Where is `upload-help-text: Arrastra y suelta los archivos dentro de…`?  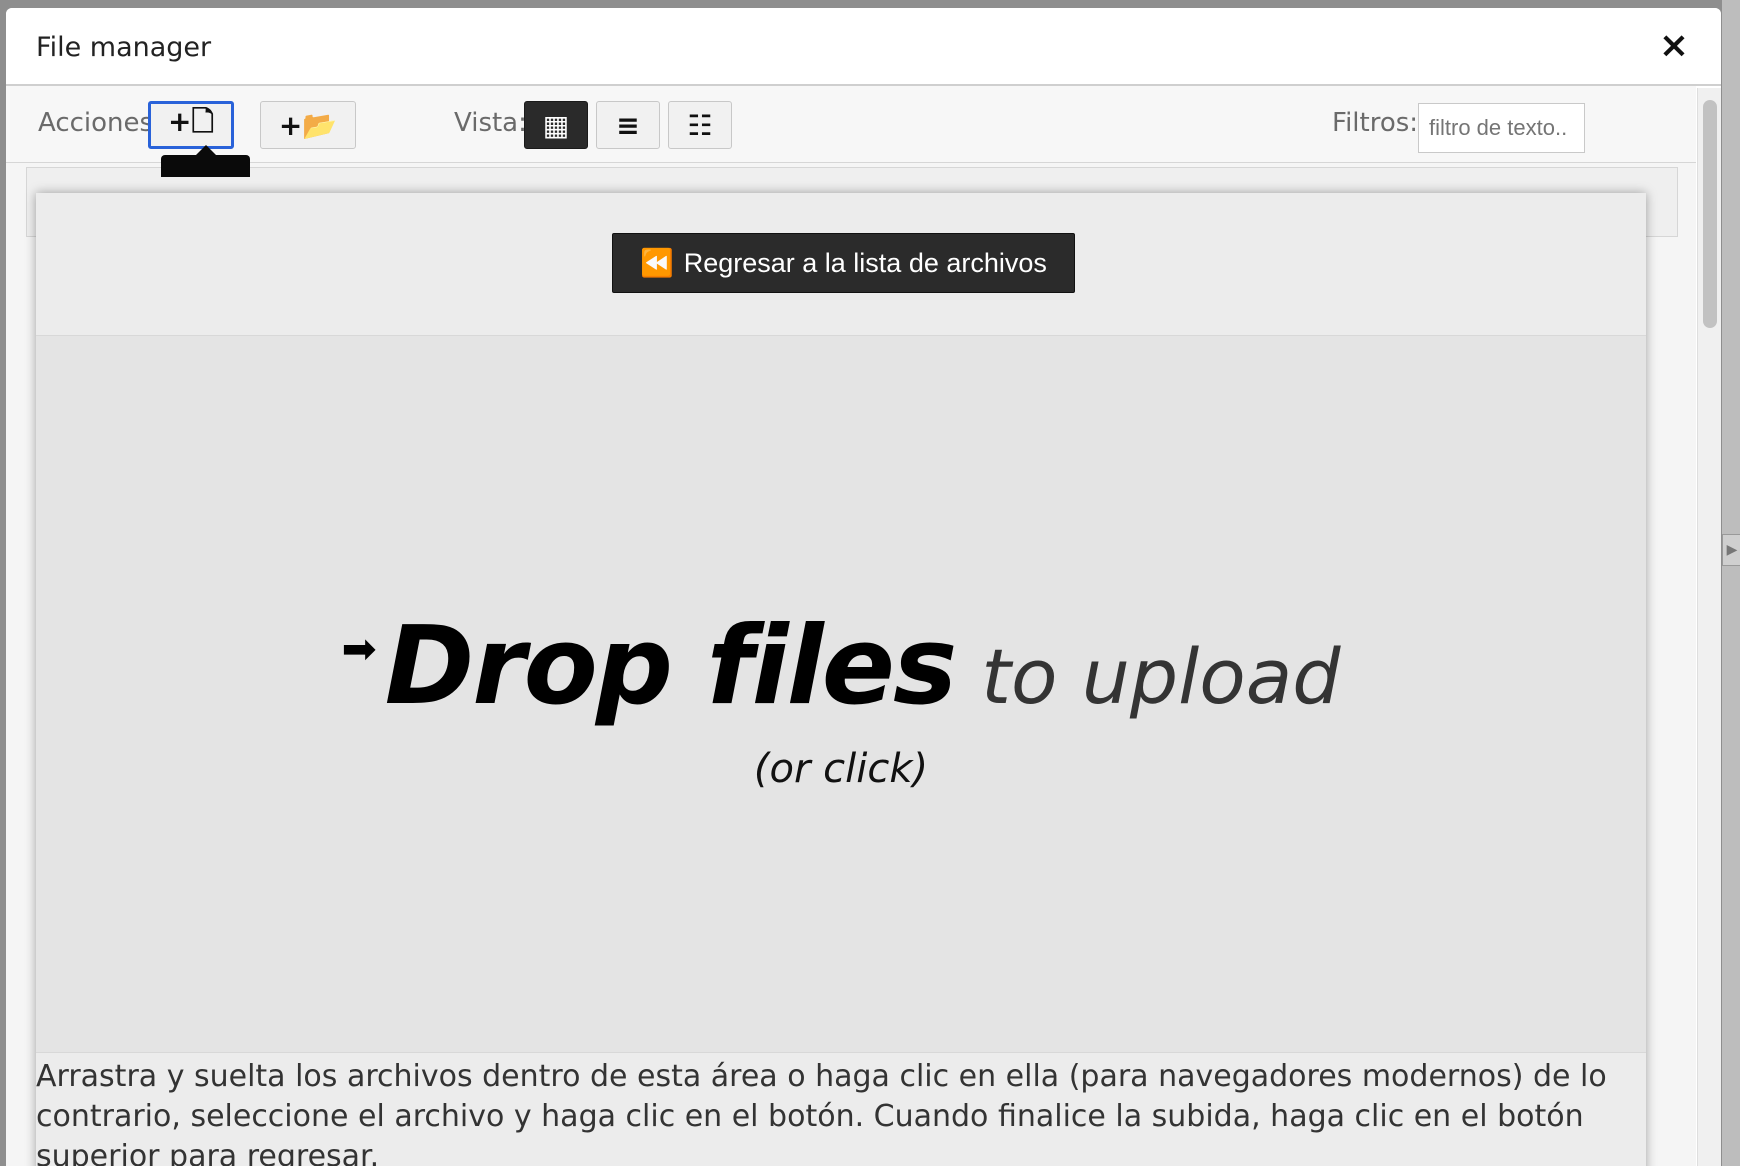
upload-help-text: Arrastra y suelta los archivos dentro de… is located at coordinates (821, 1112).